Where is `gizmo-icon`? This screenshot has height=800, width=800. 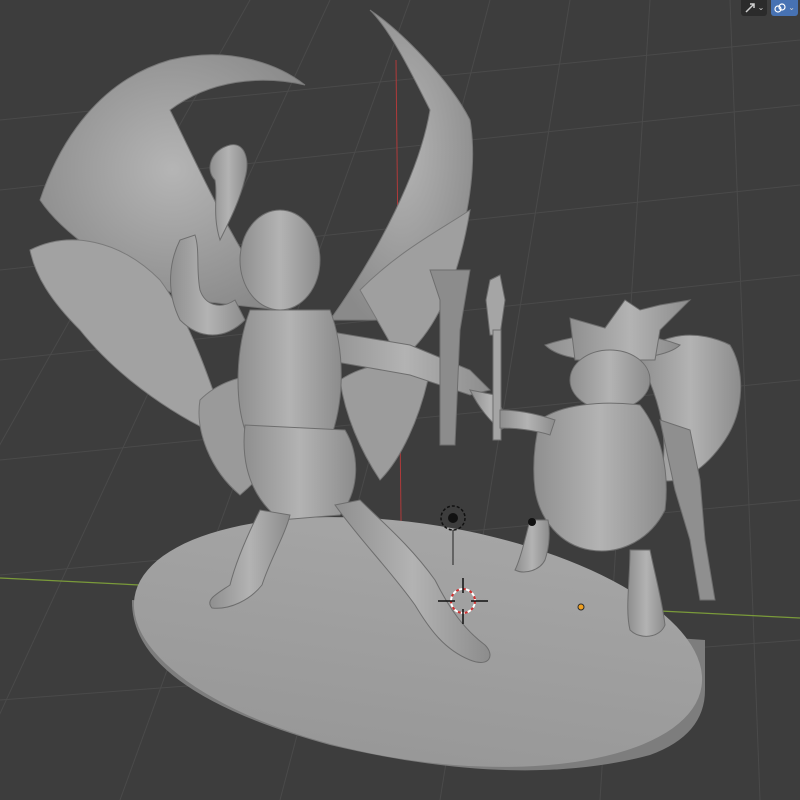
gizmo-icon is located at coordinates (750, 8).